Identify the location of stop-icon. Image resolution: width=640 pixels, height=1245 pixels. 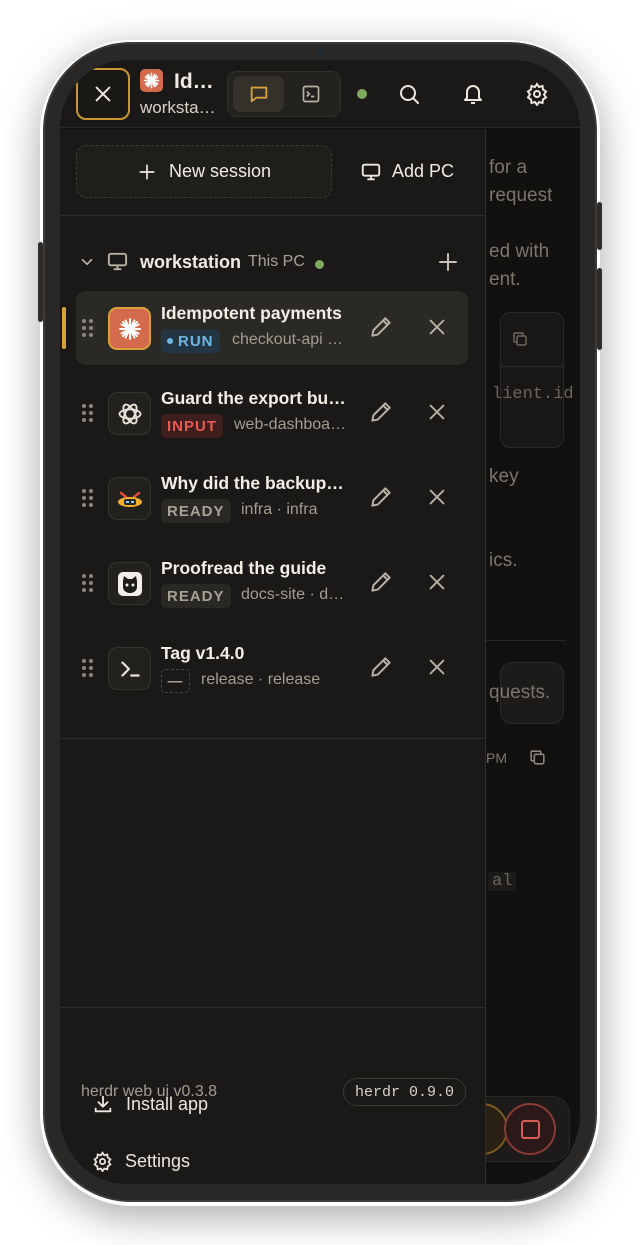
(530, 1129).